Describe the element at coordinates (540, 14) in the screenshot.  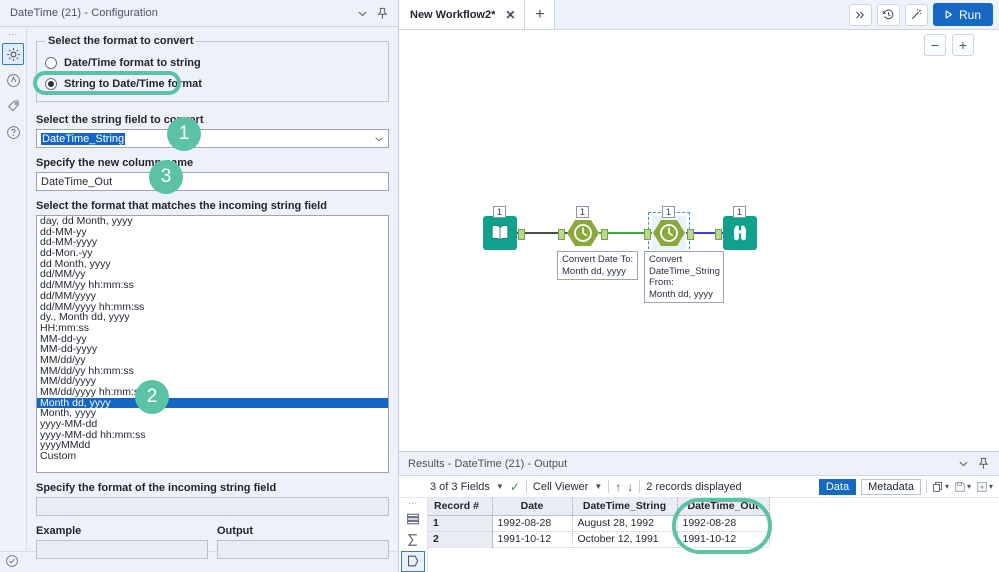
I see `plus-icon: +` at that location.